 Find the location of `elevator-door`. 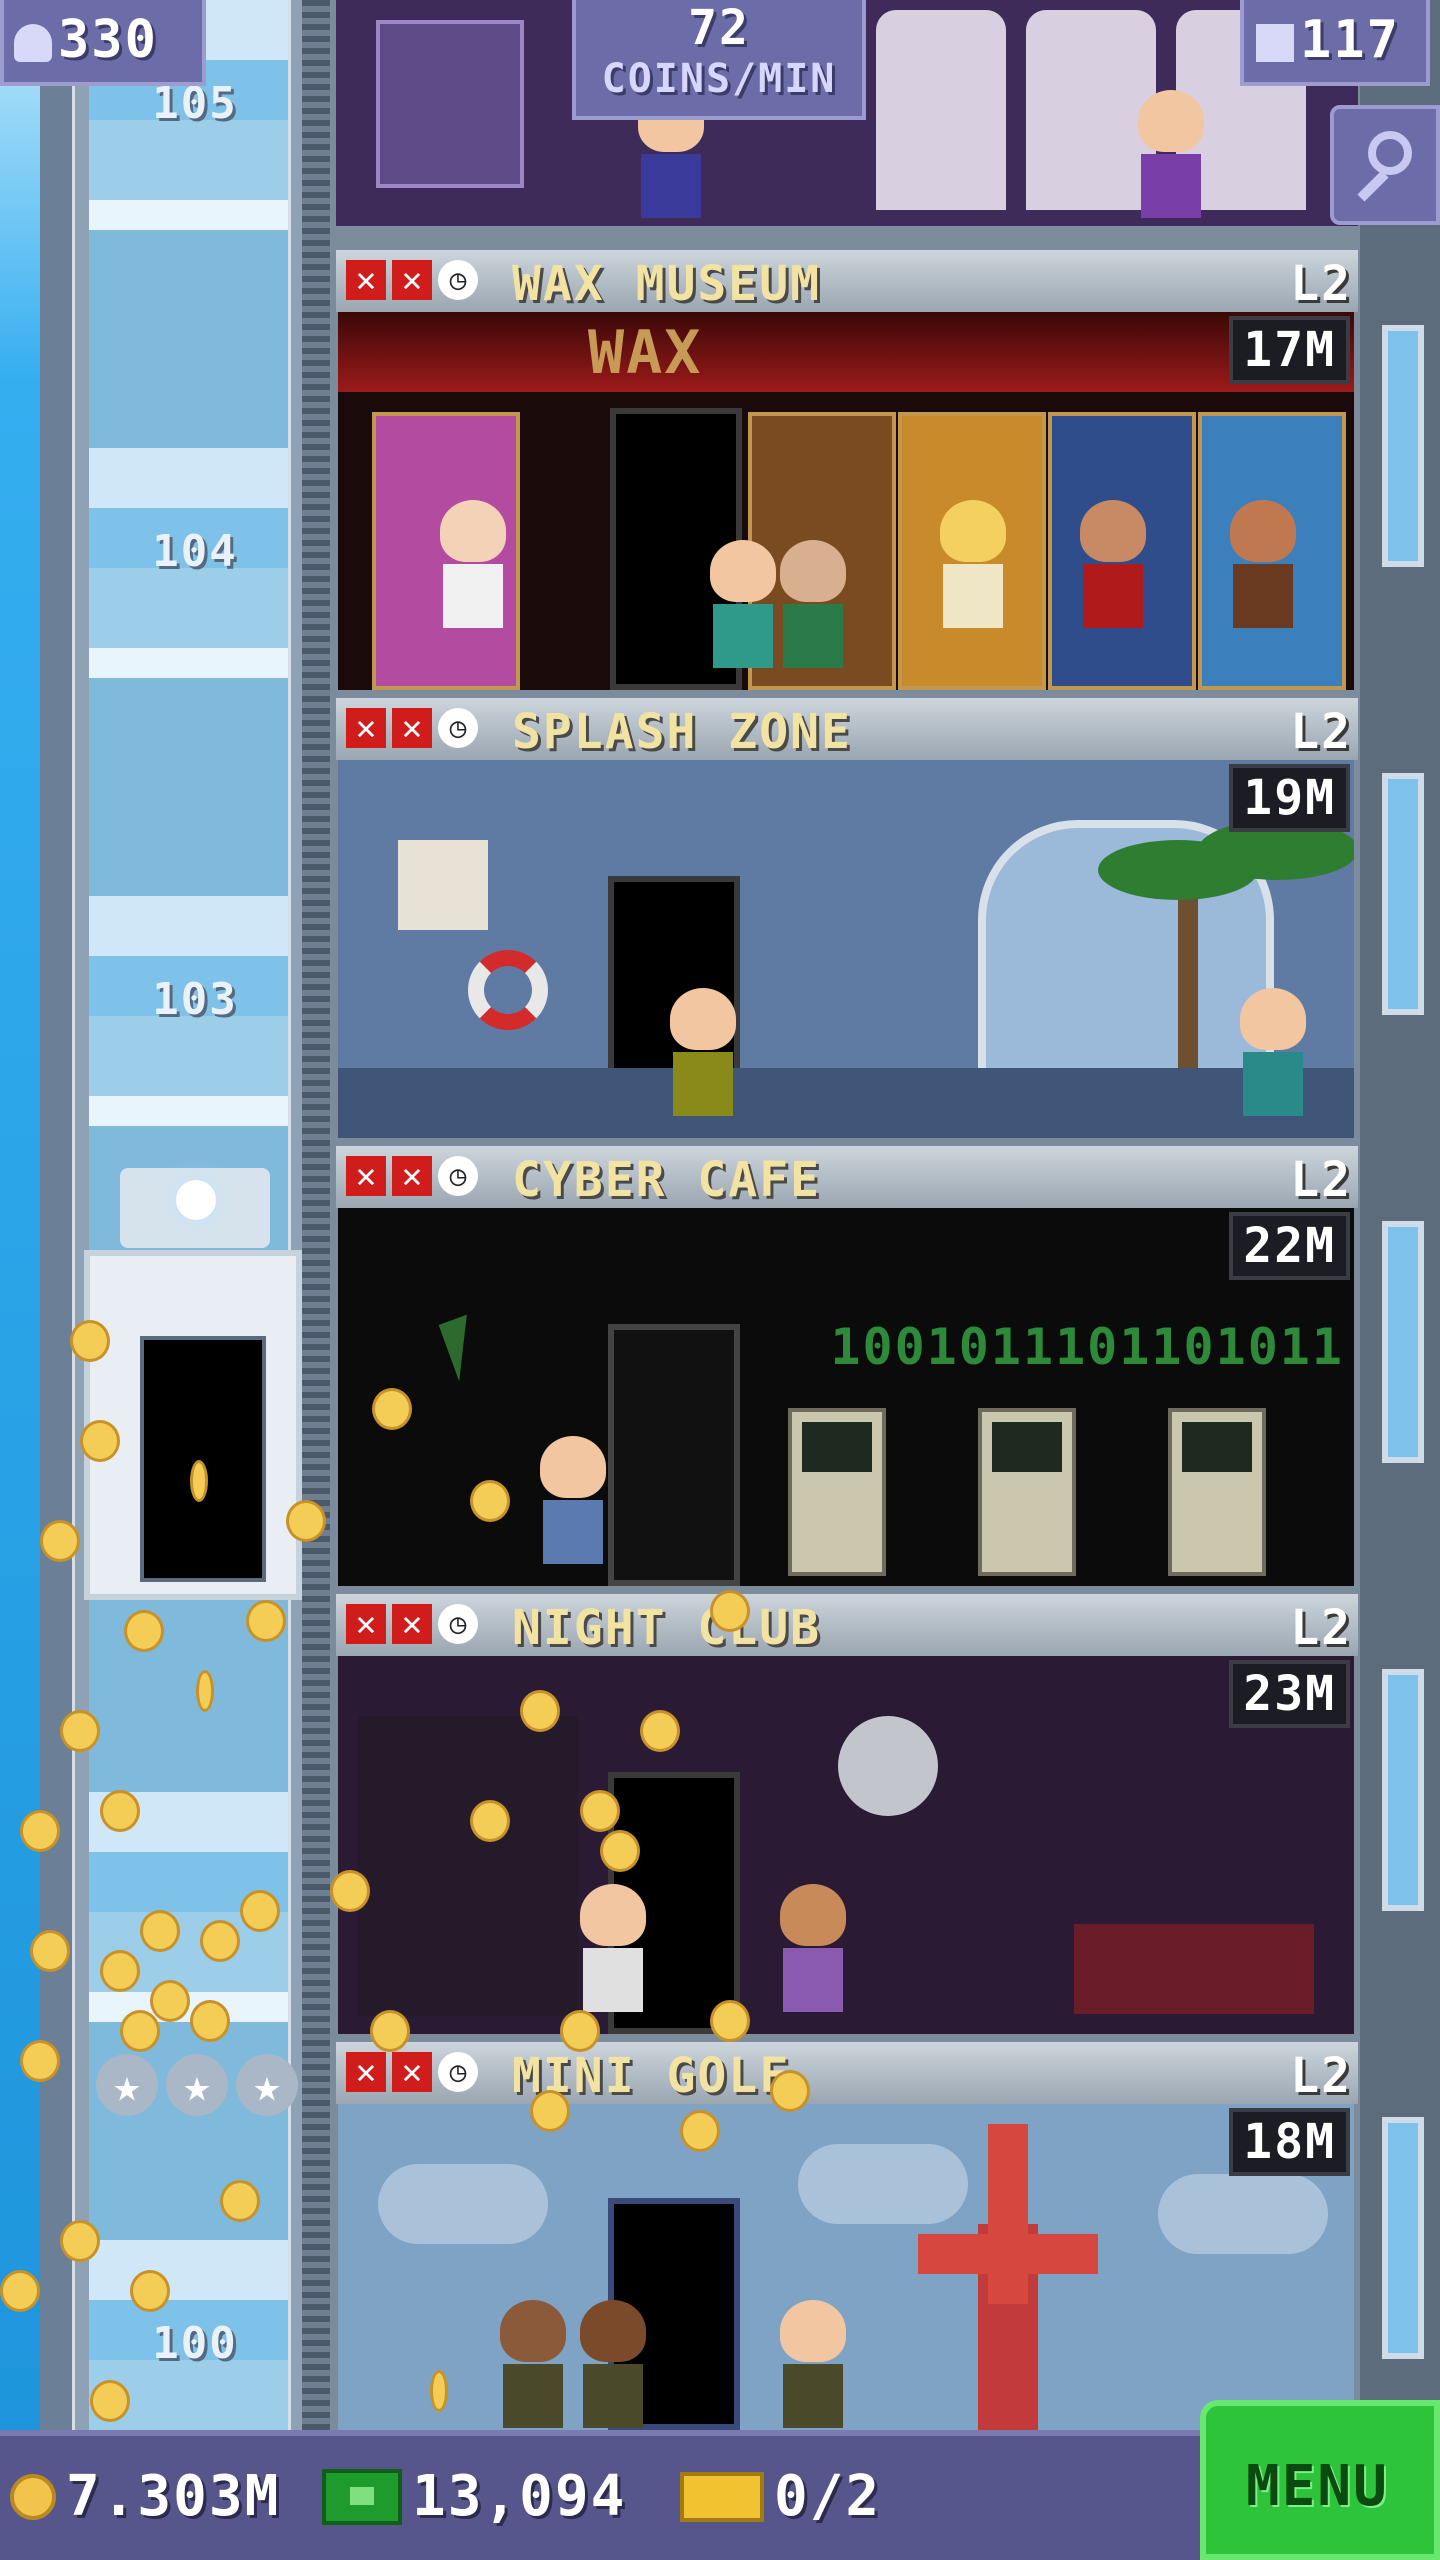

elevator-door is located at coordinates (203, 1459).